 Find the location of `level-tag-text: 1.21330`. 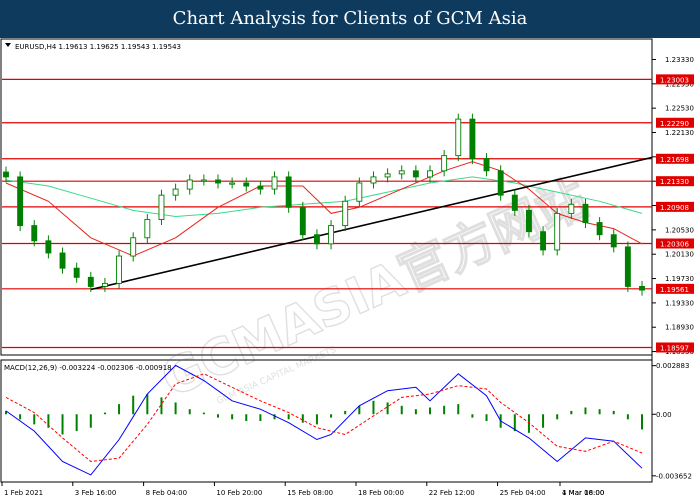

level-tag-text: 1.21330 is located at coordinates (674, 182).